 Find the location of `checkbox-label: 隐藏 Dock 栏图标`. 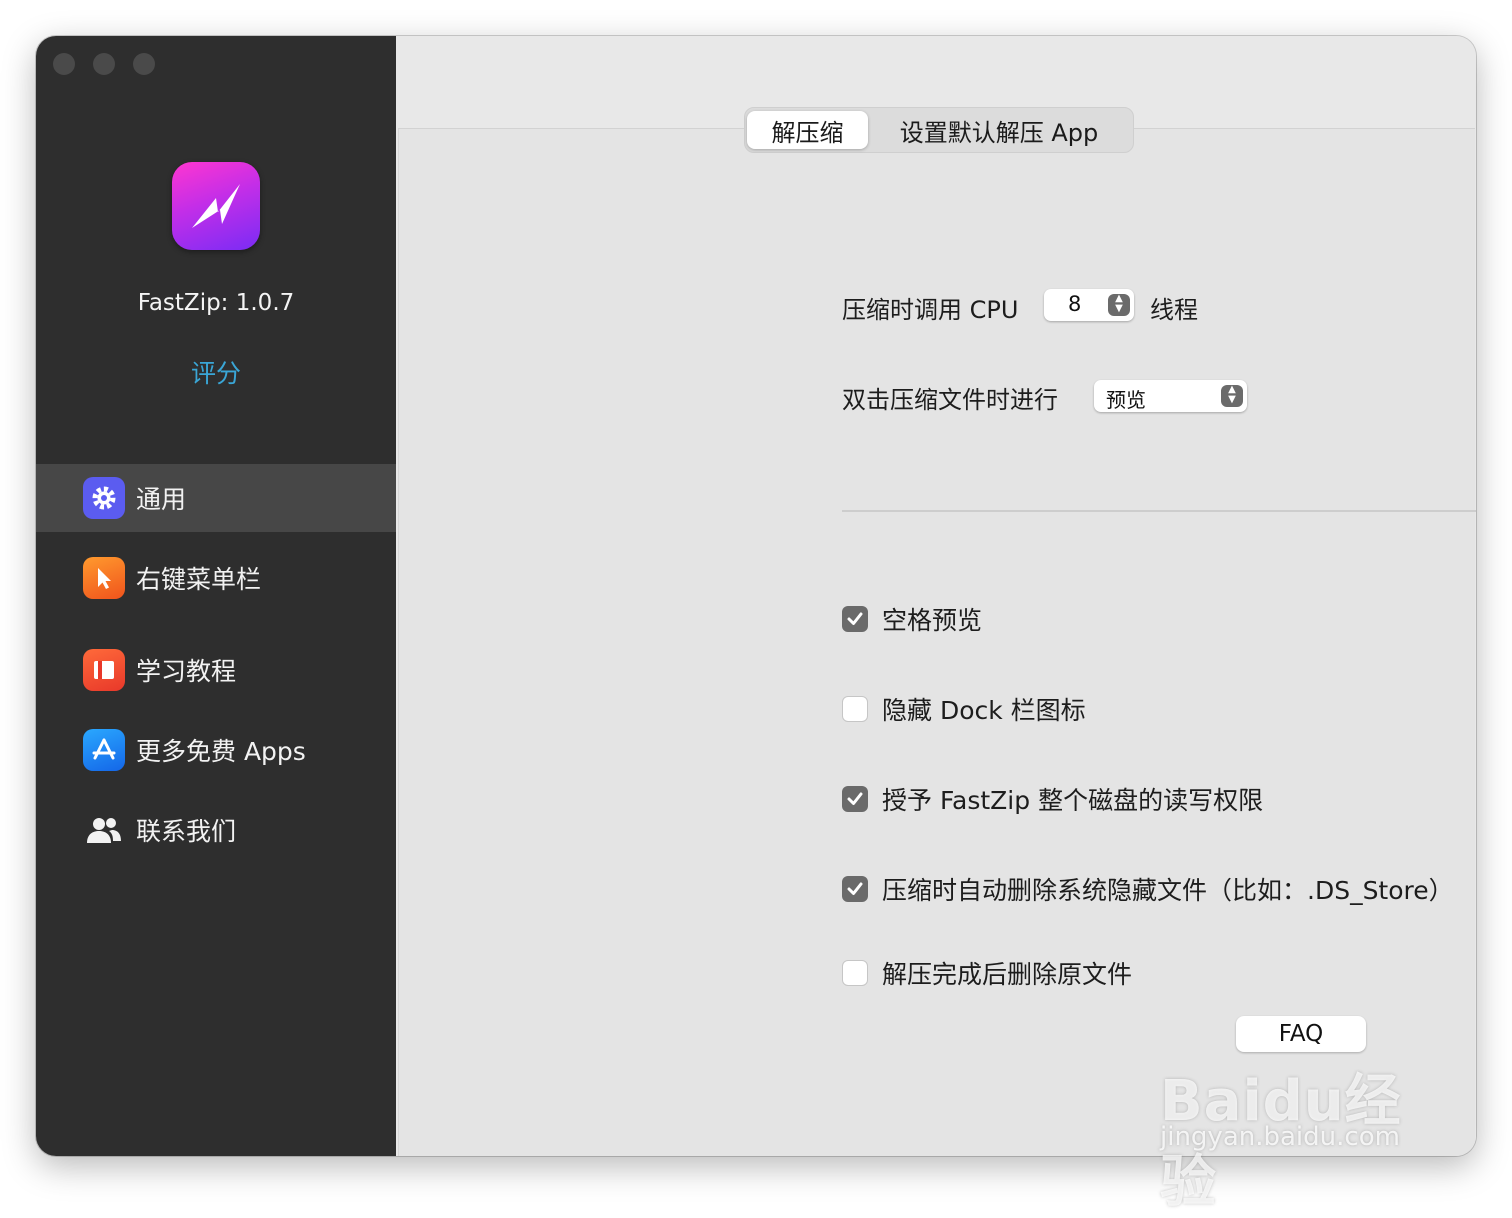

checkbox-label: 隐藏 Dock 栏图标 is located at coordinates (984, 710).